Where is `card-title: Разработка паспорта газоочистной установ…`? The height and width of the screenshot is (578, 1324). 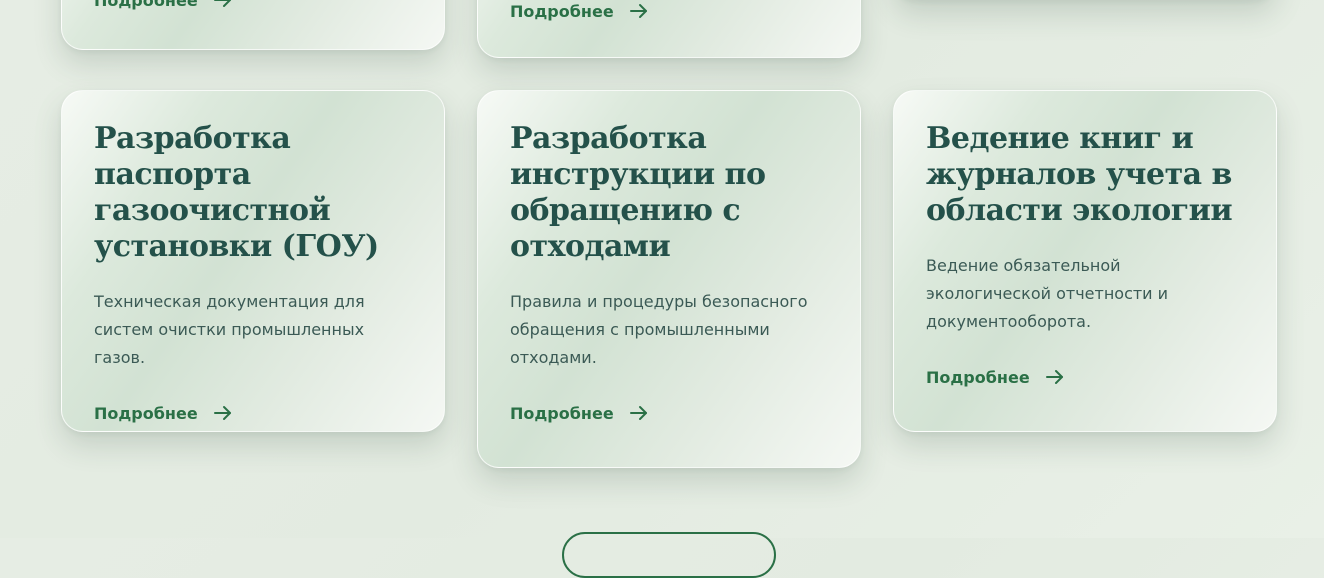 card-title: Разработка паспорта газоочистной установ… is located at coordinates (236, 192).